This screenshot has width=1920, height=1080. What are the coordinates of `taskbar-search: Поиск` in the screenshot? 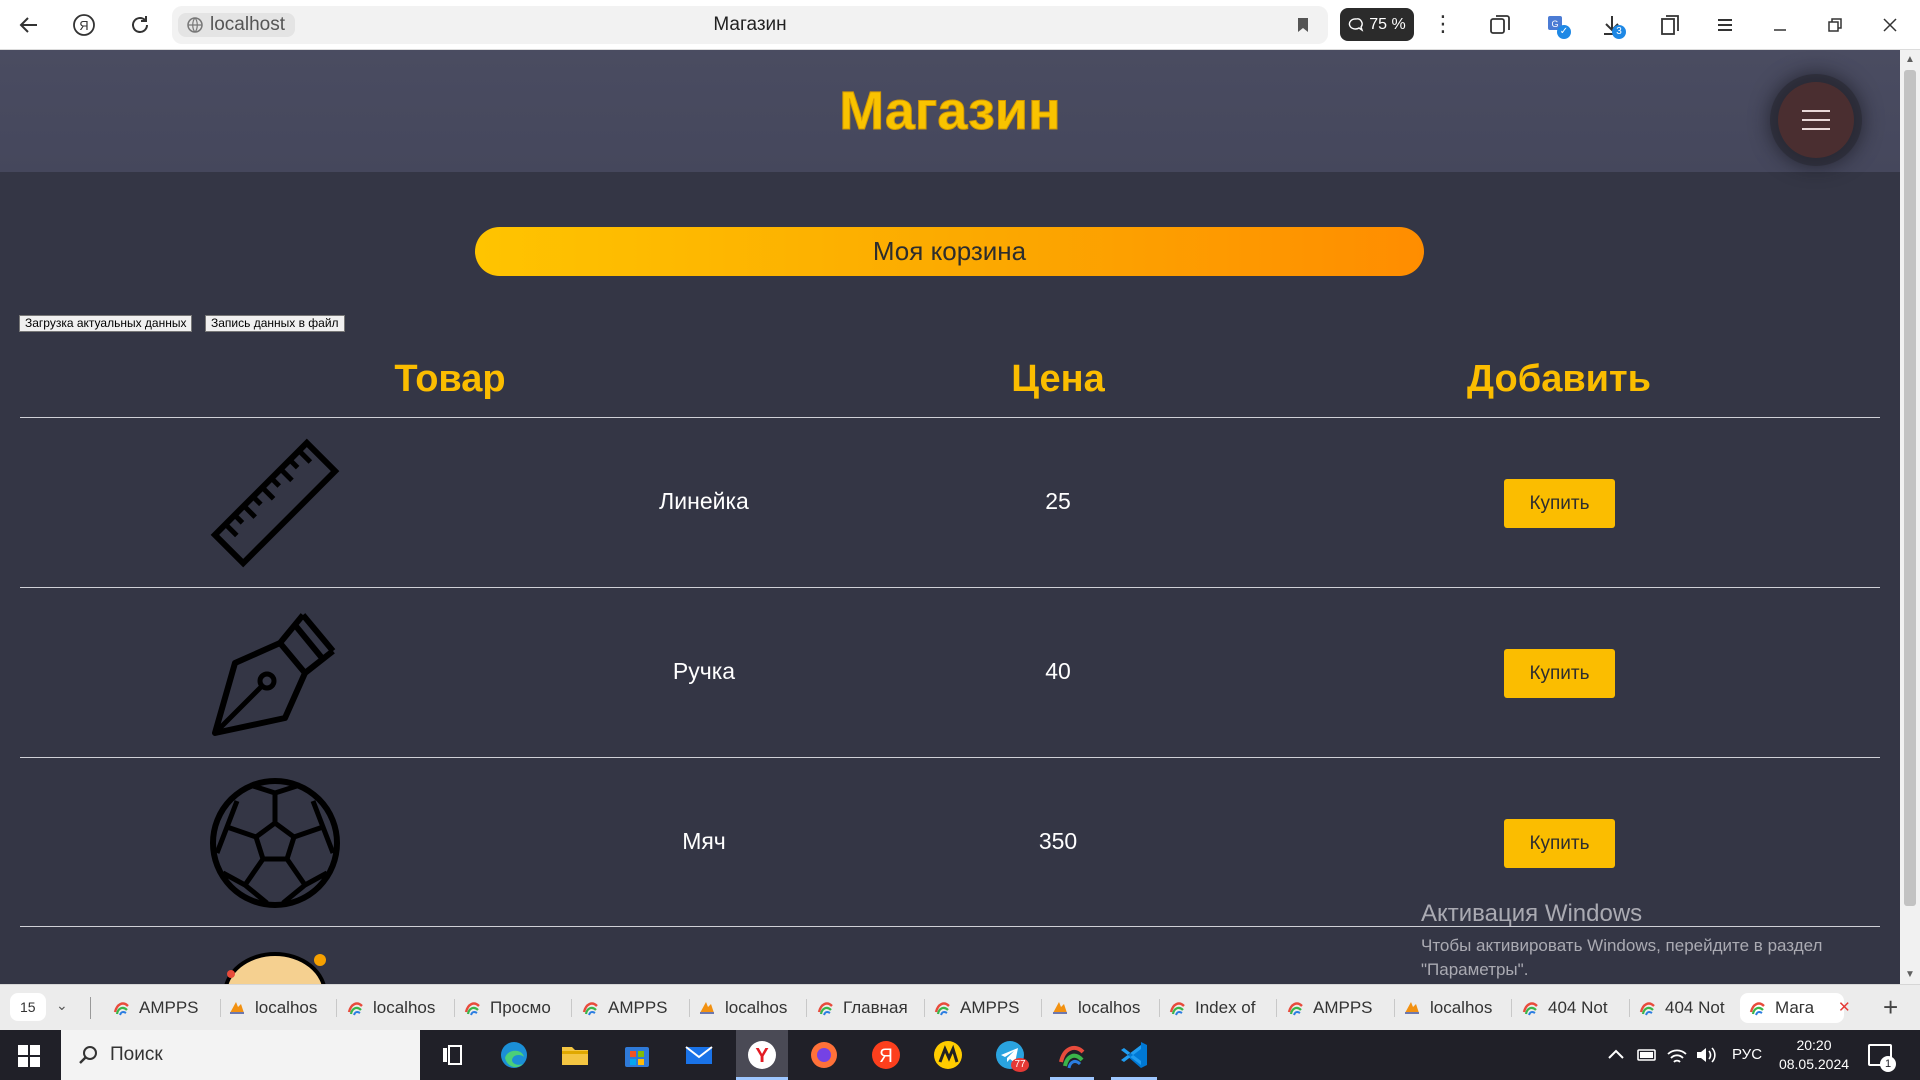 It's located at (240, 1055).